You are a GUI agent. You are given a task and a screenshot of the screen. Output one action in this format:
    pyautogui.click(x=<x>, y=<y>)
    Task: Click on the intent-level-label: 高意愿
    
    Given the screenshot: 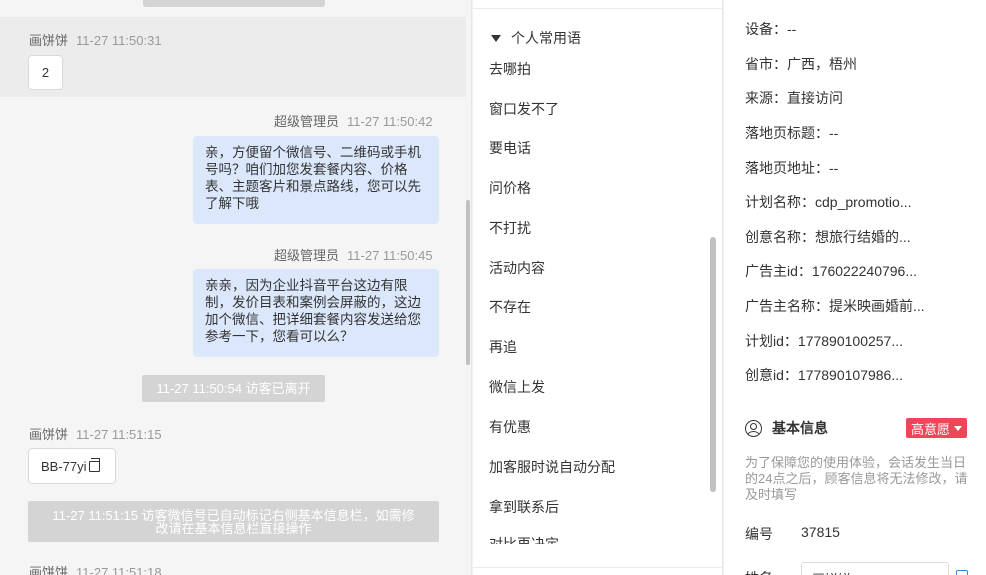 What is the action you would take?
    pyautogui.click(x=931, y=429)
    